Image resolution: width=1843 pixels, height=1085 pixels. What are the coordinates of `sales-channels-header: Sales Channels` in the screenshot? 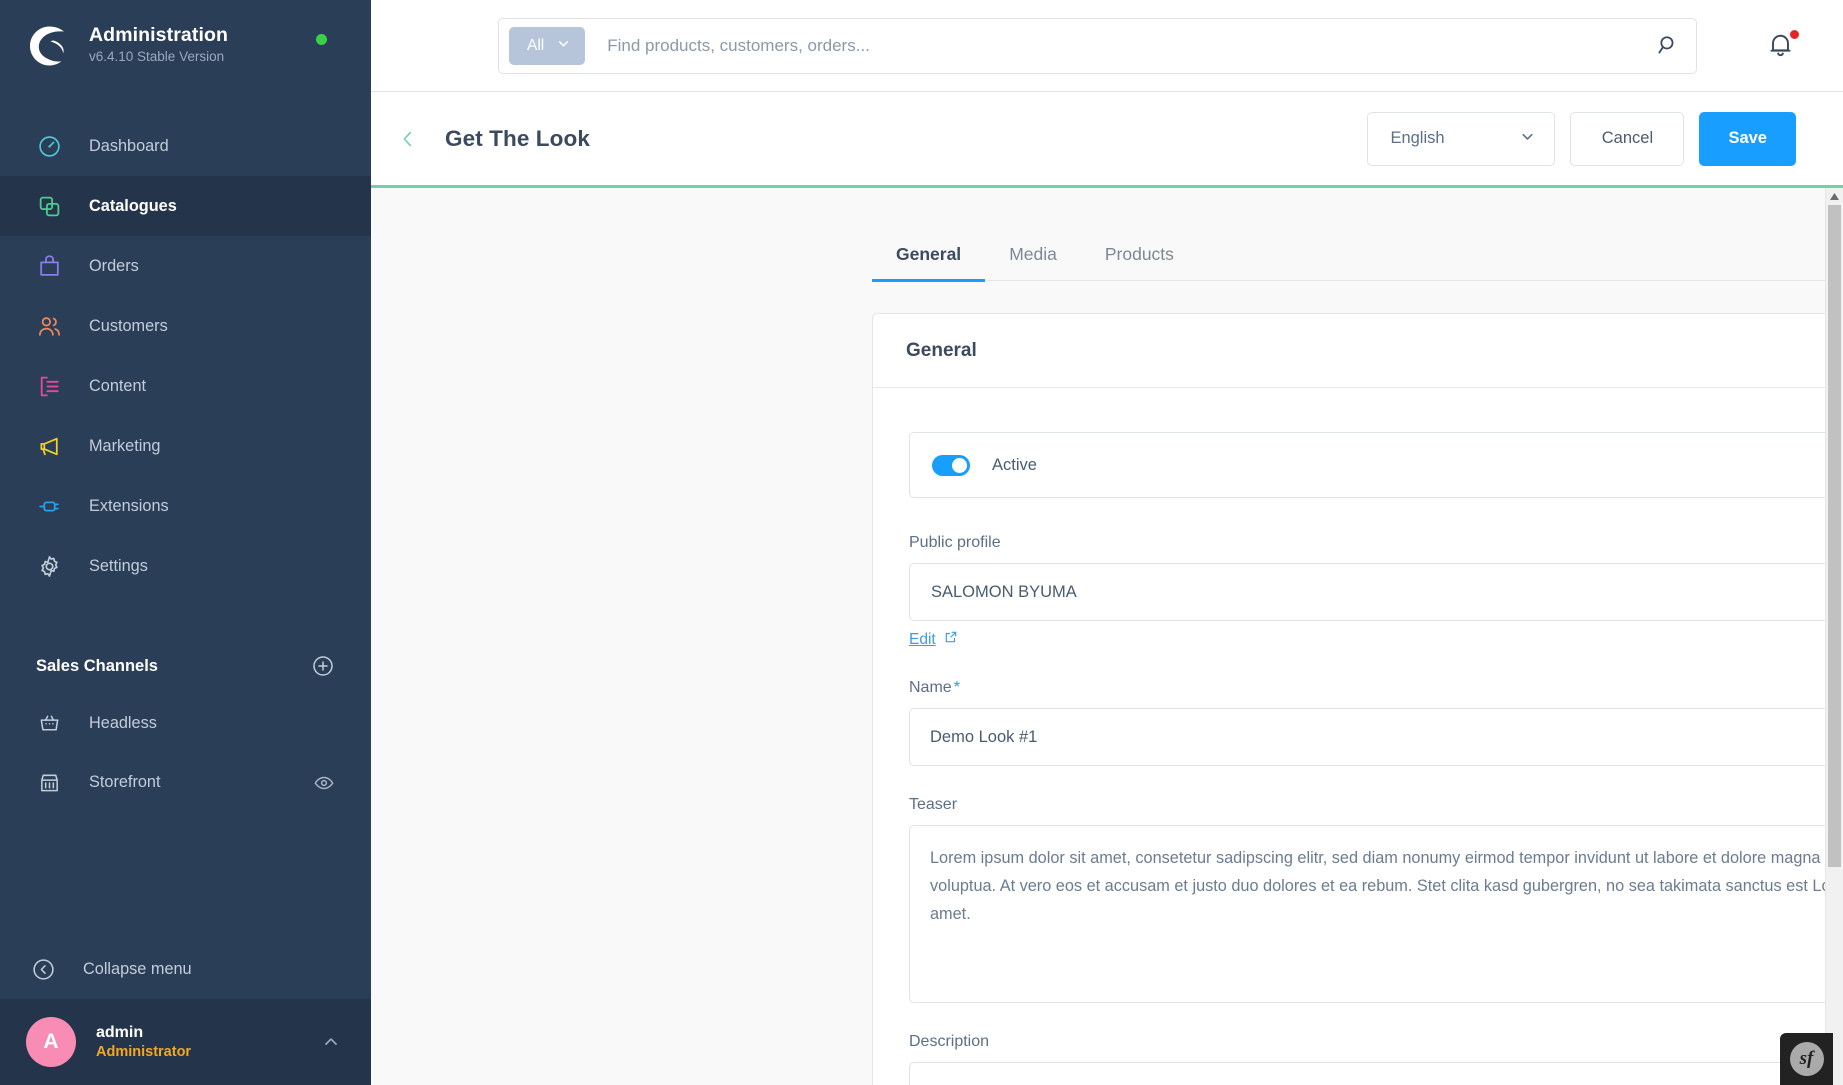 It's located at (185, 666).